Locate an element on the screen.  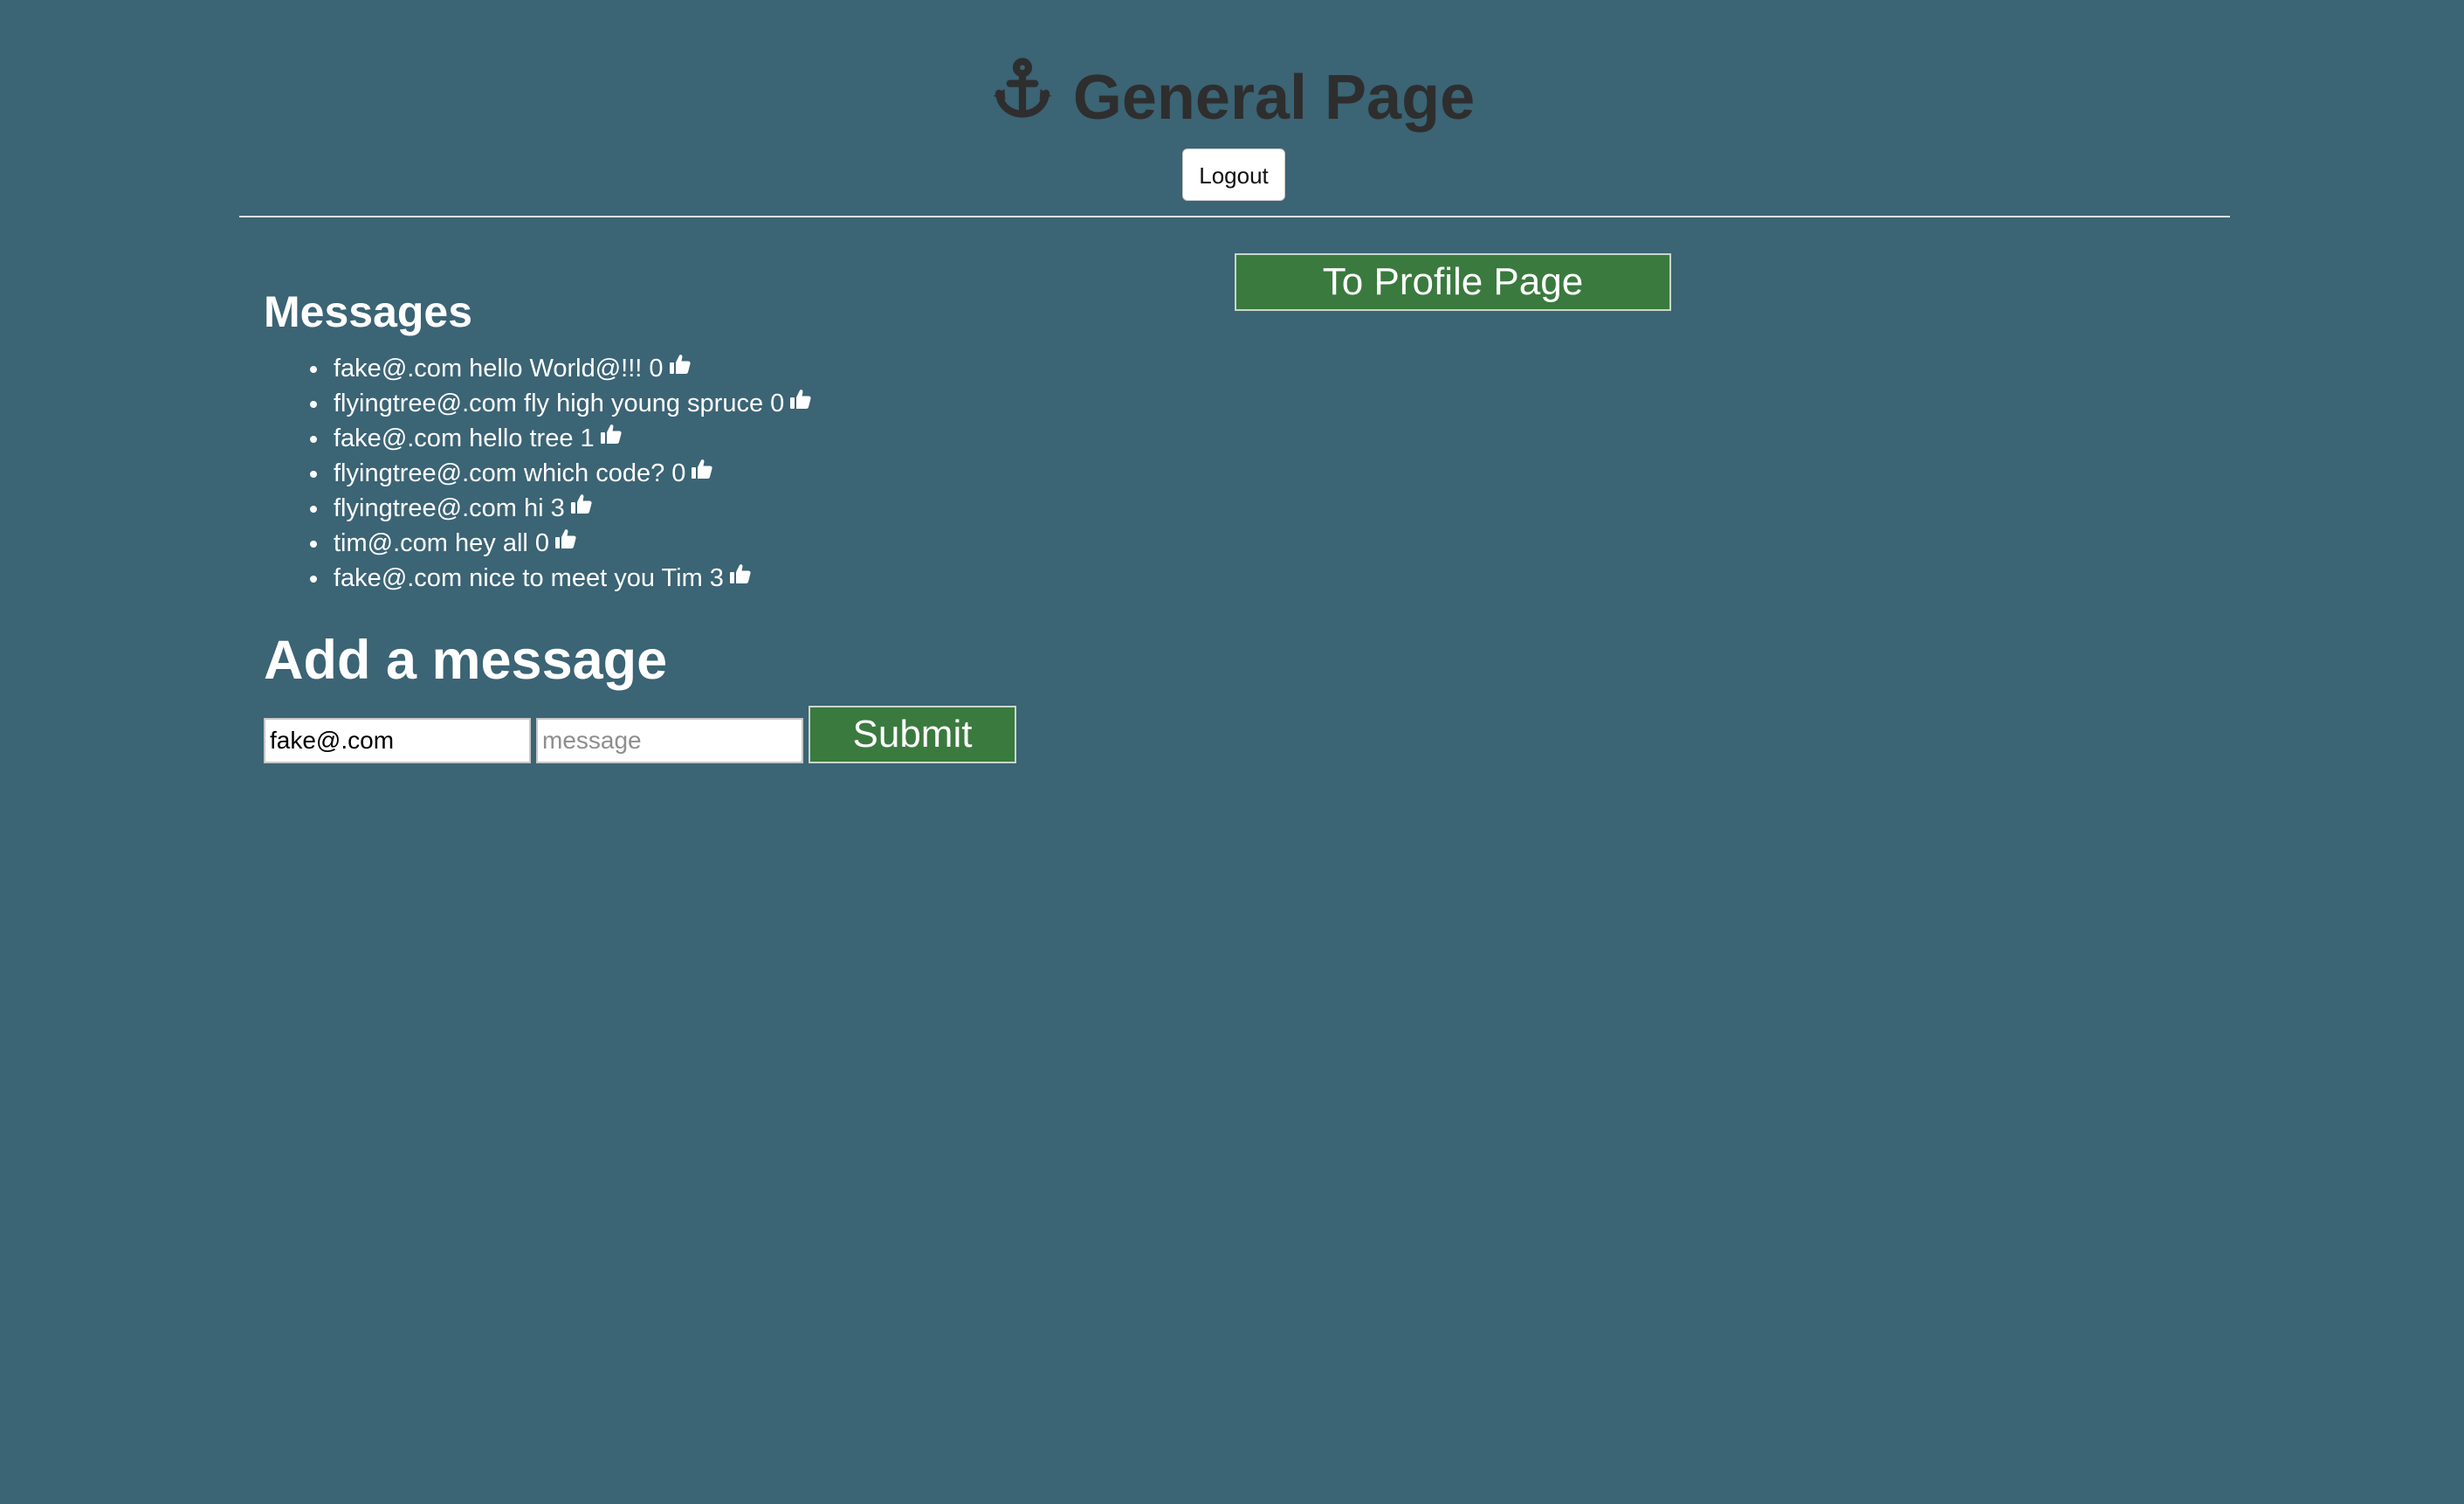
list-item: flyingtree@.com hi 3 is located at coordinates (538, 508).